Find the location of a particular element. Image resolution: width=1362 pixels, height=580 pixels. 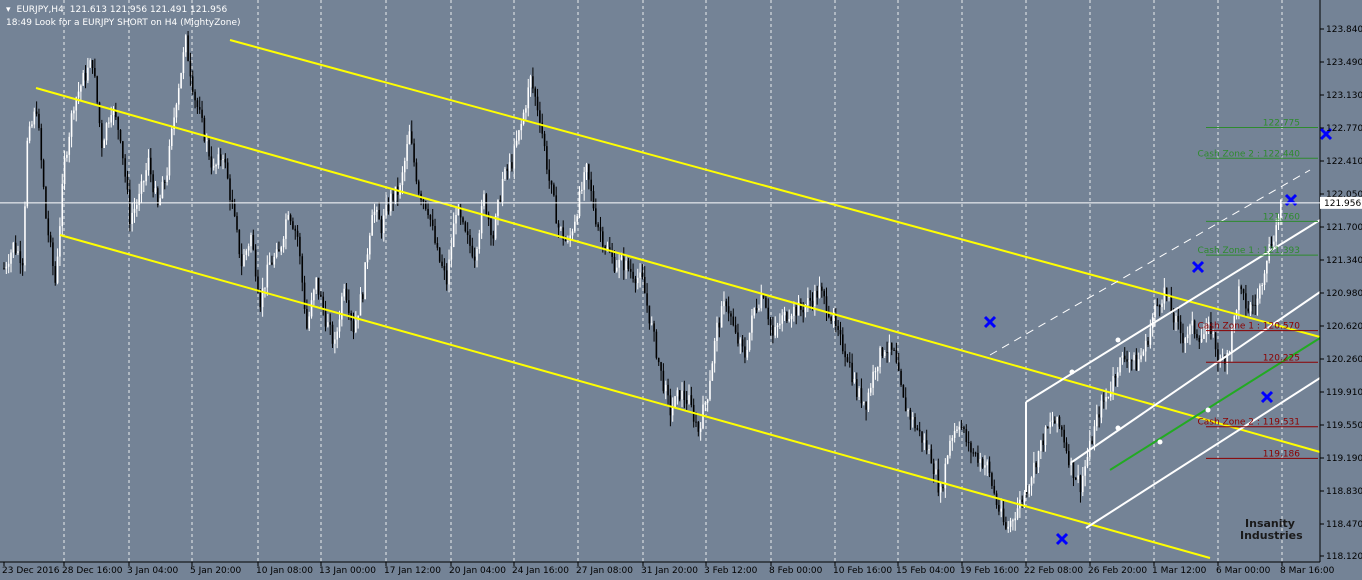

x-tick-label: 6 Mar 00:00 is located at coordinates (1243, 571).